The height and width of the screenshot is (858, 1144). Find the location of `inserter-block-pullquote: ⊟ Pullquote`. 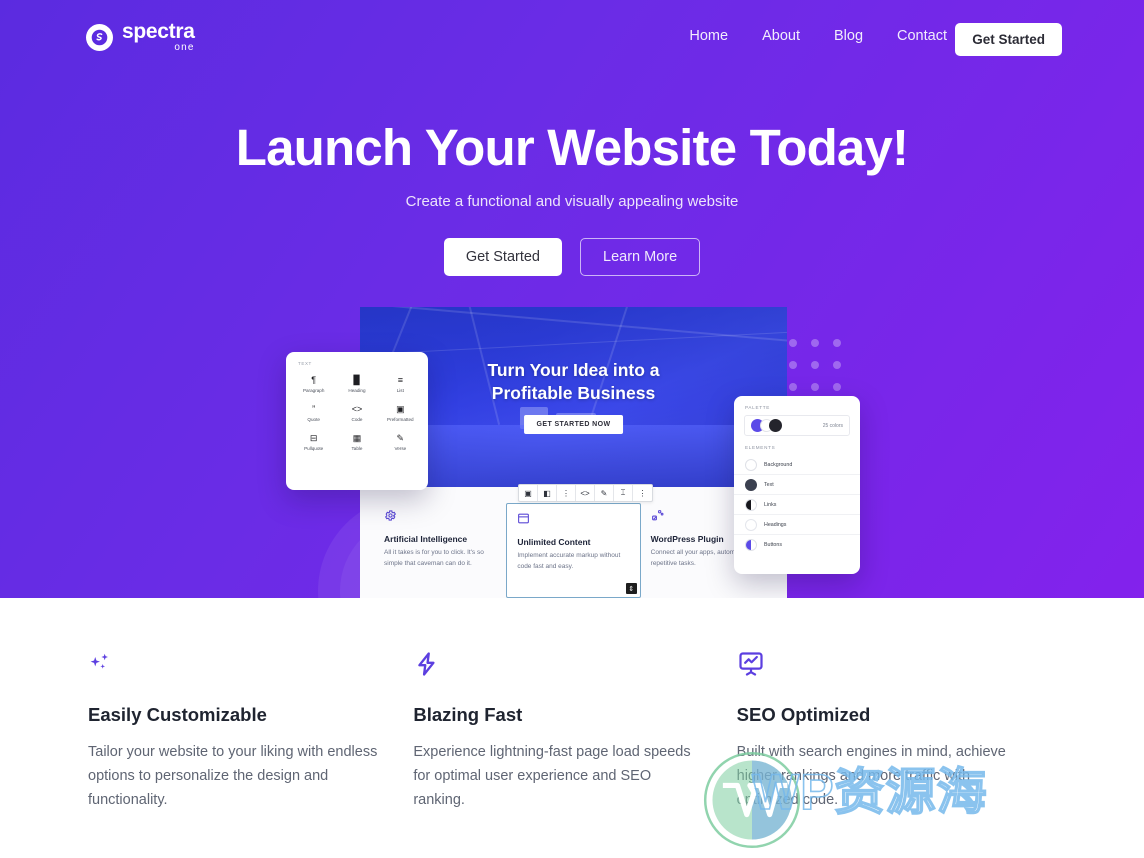

inserter-block-pullquote: ⊟ Pullquote is located at coordinates (313, 441).